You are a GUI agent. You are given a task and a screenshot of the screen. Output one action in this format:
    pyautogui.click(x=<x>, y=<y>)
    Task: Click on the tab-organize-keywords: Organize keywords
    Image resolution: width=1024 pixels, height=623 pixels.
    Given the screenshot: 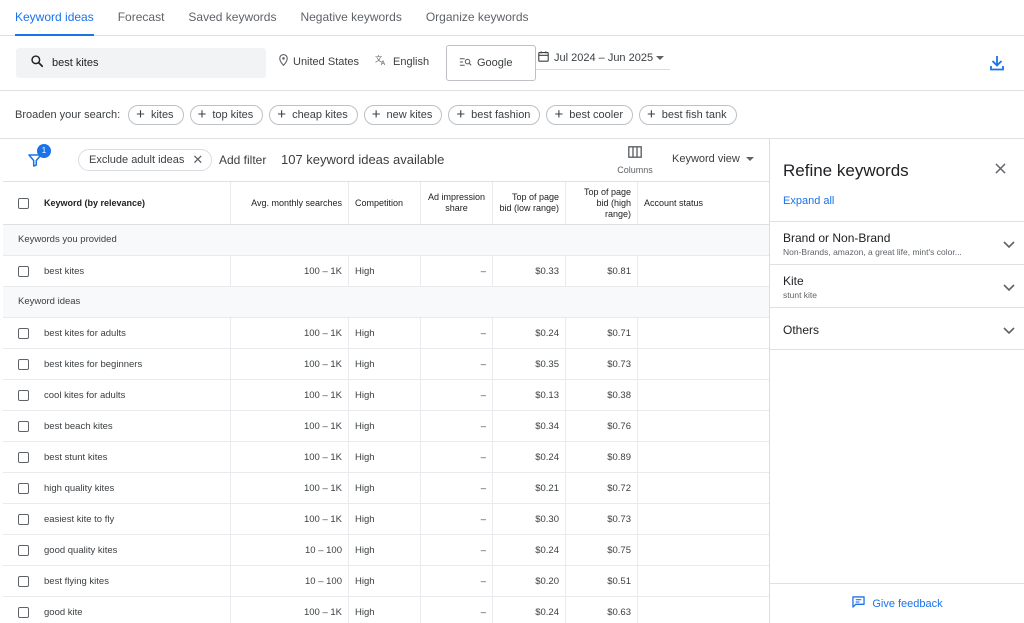 What is the action you would take?
    pyautogui.click(x=477, y=18)
    